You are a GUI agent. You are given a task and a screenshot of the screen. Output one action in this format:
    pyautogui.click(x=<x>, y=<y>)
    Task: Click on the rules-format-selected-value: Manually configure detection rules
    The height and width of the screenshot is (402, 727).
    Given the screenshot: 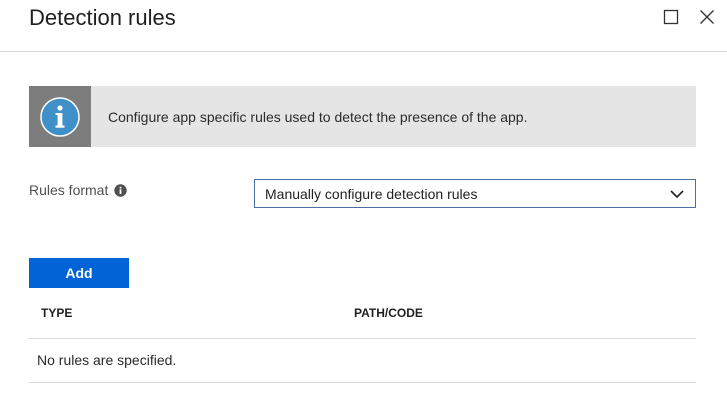 What is the action you would take?
    pyautogui.click(x=371, y=193)
    